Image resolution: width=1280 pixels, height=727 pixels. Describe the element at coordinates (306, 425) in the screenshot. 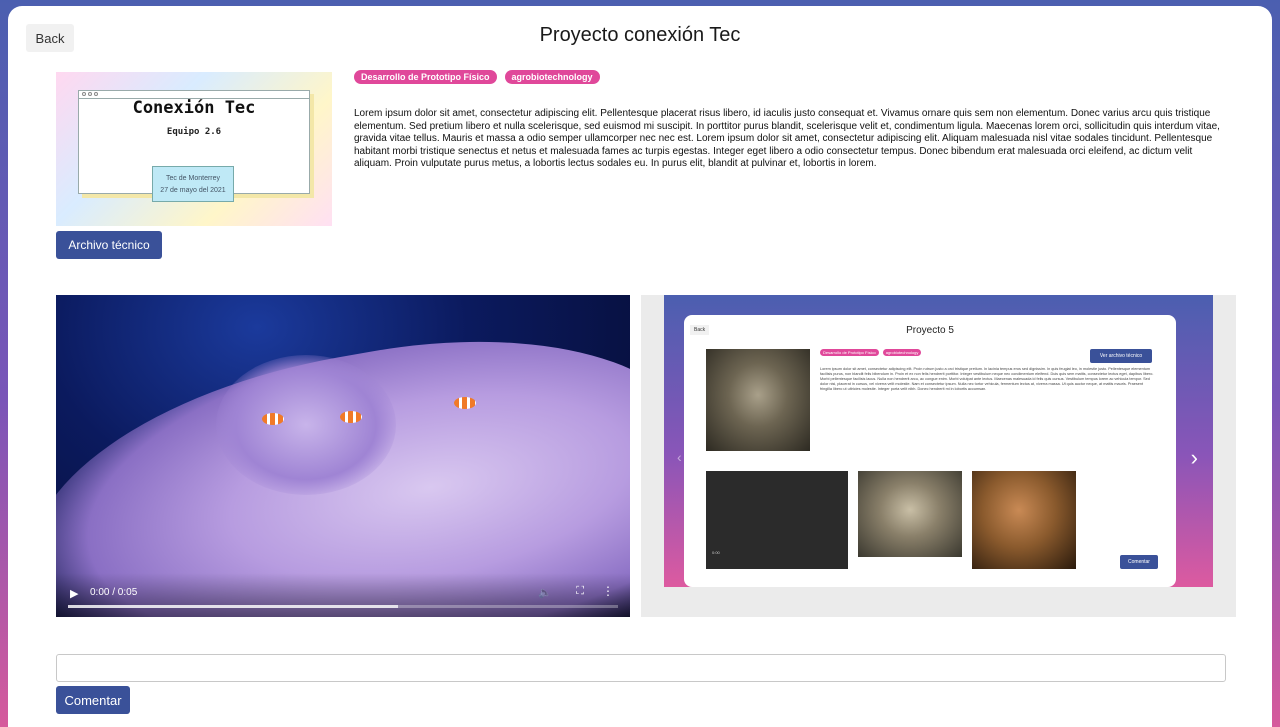

I see `video-frame-anemone-tuft` at that location.